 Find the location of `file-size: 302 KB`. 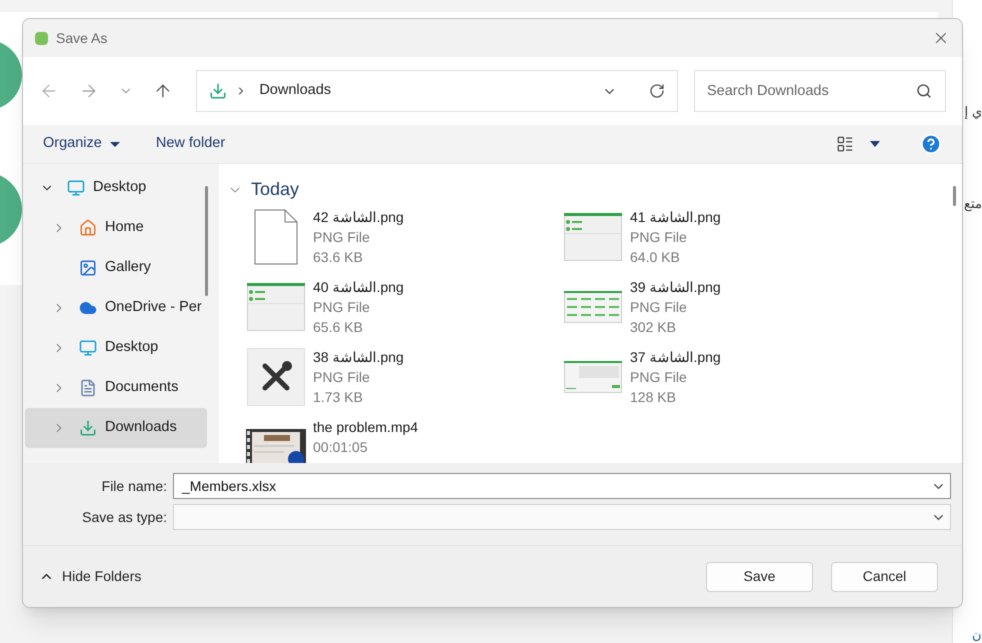

file-size: 302 KB is located at coordinates (653, 327).